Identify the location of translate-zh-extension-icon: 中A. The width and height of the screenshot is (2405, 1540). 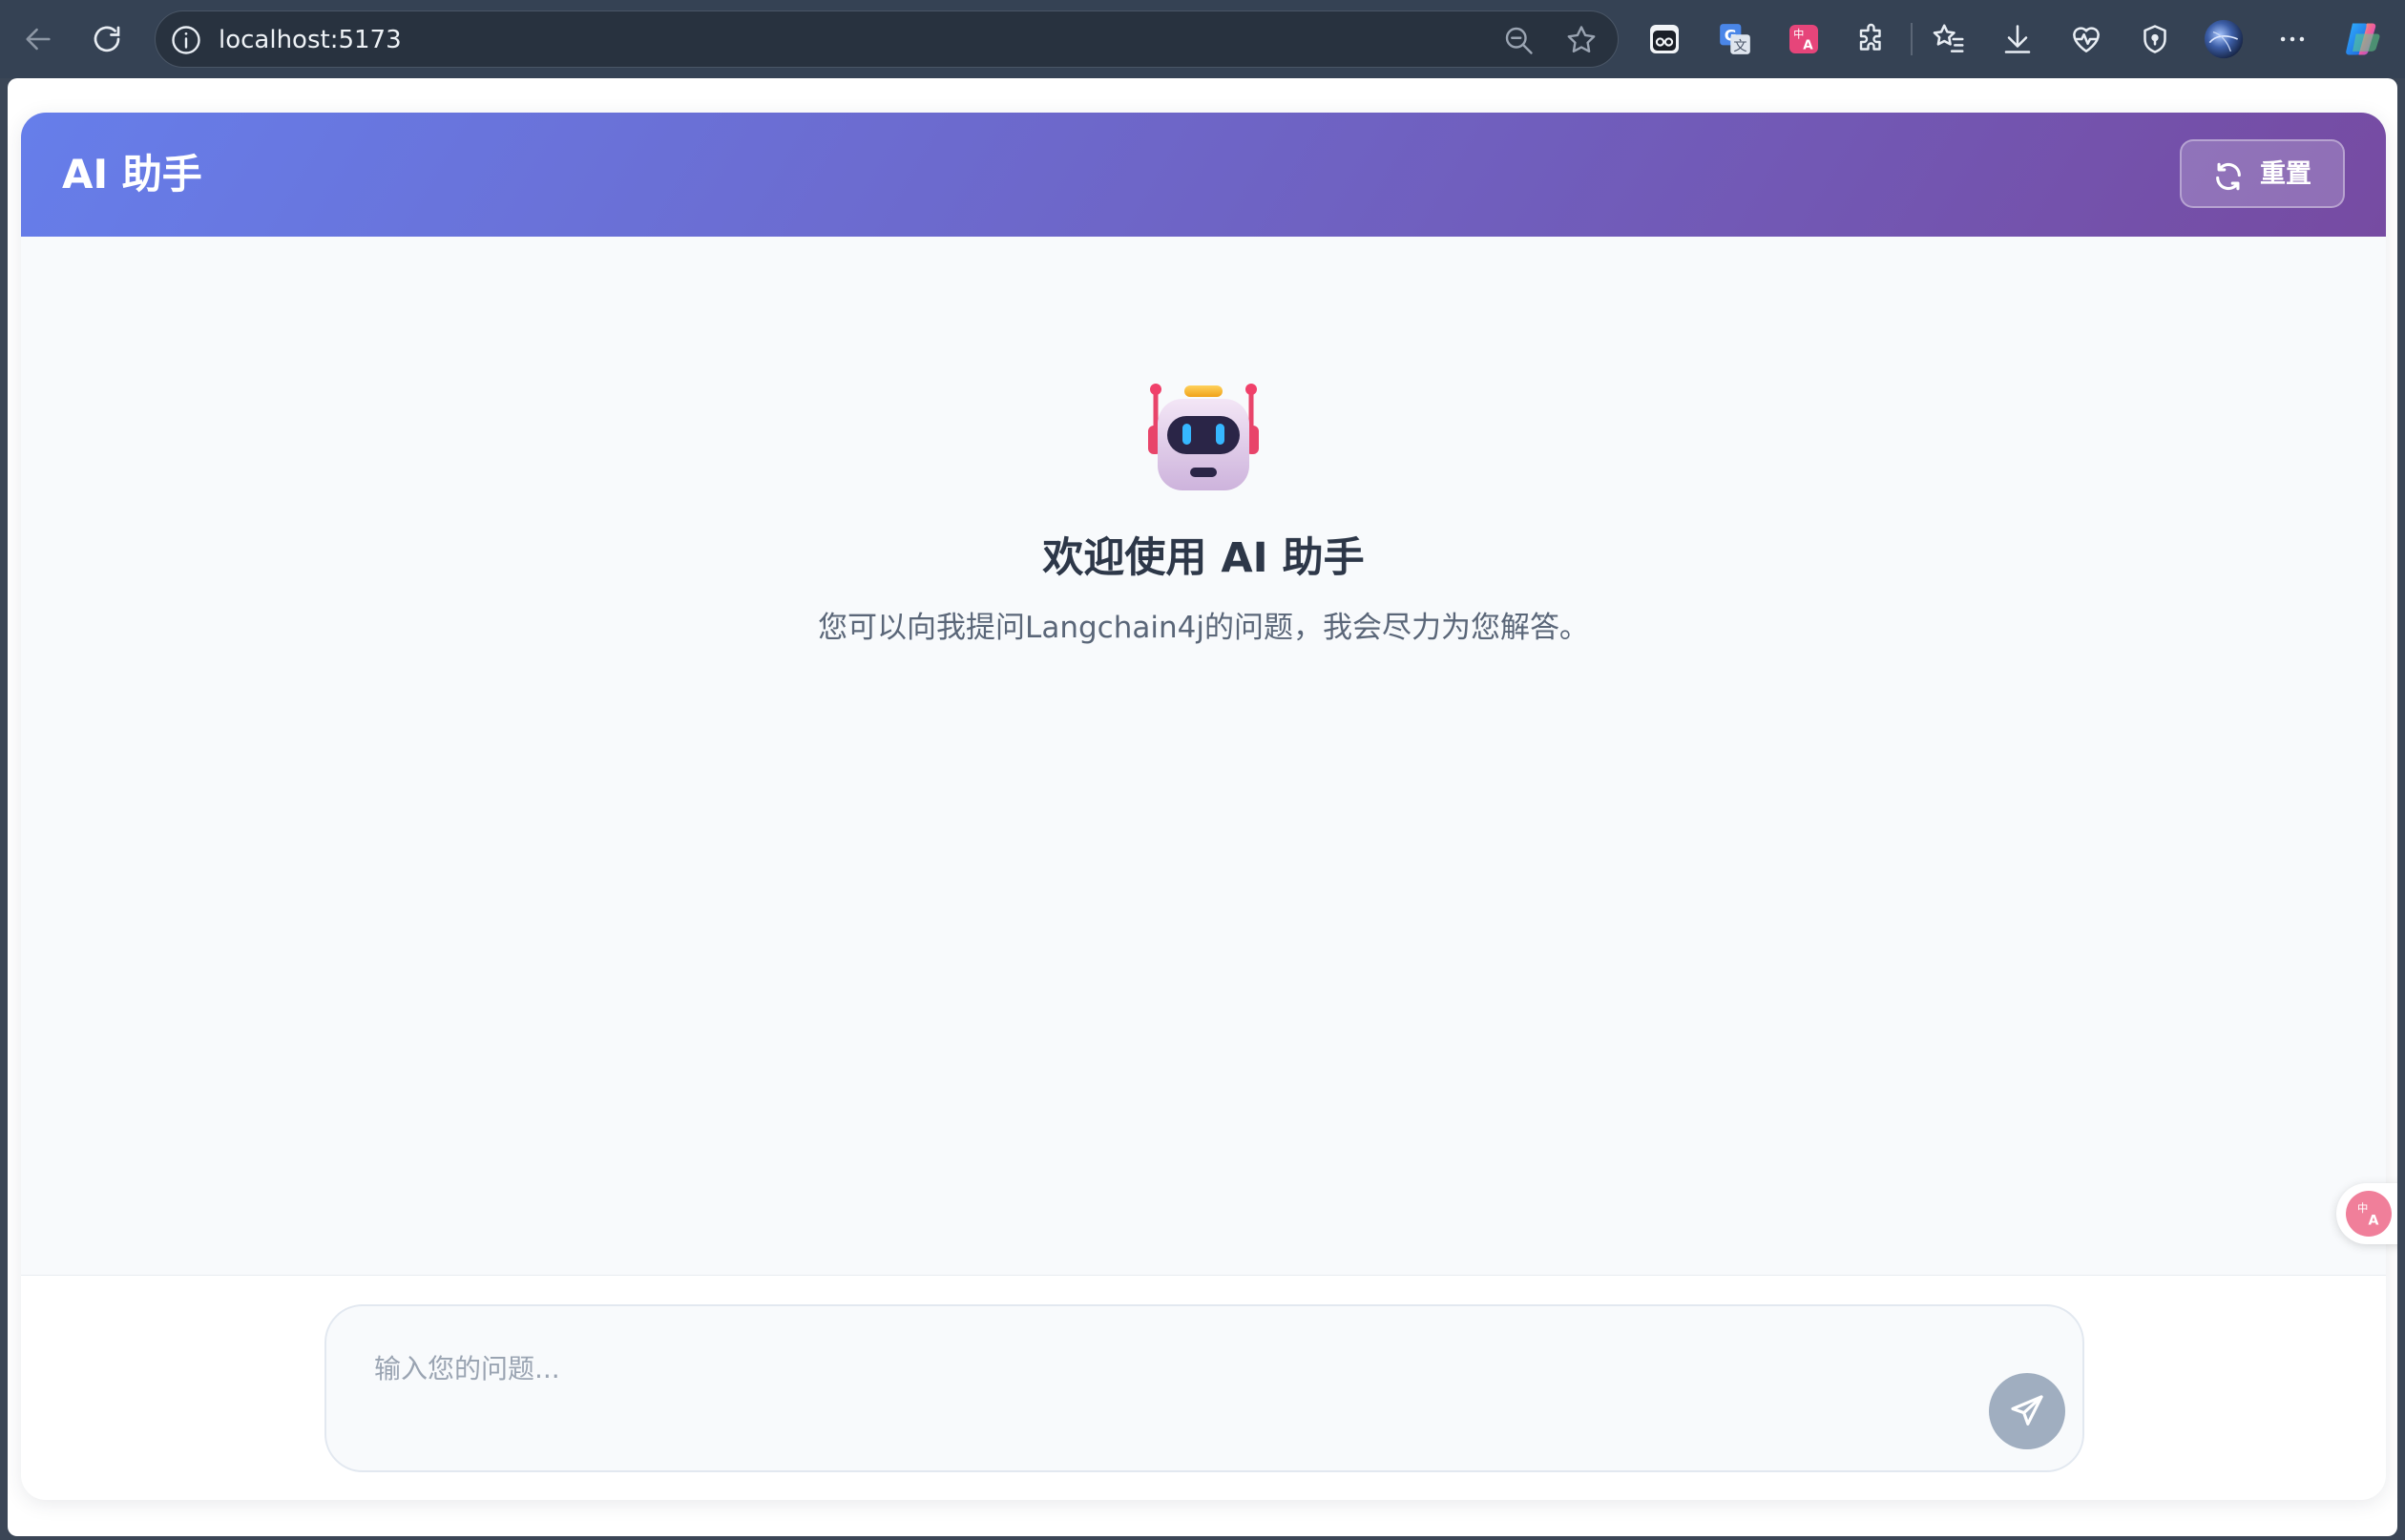
(1804, 39).